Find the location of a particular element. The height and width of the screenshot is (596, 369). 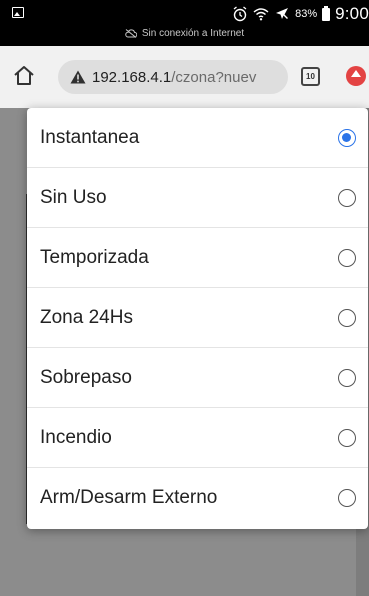

update-icon is located at coordinates (356, 76).